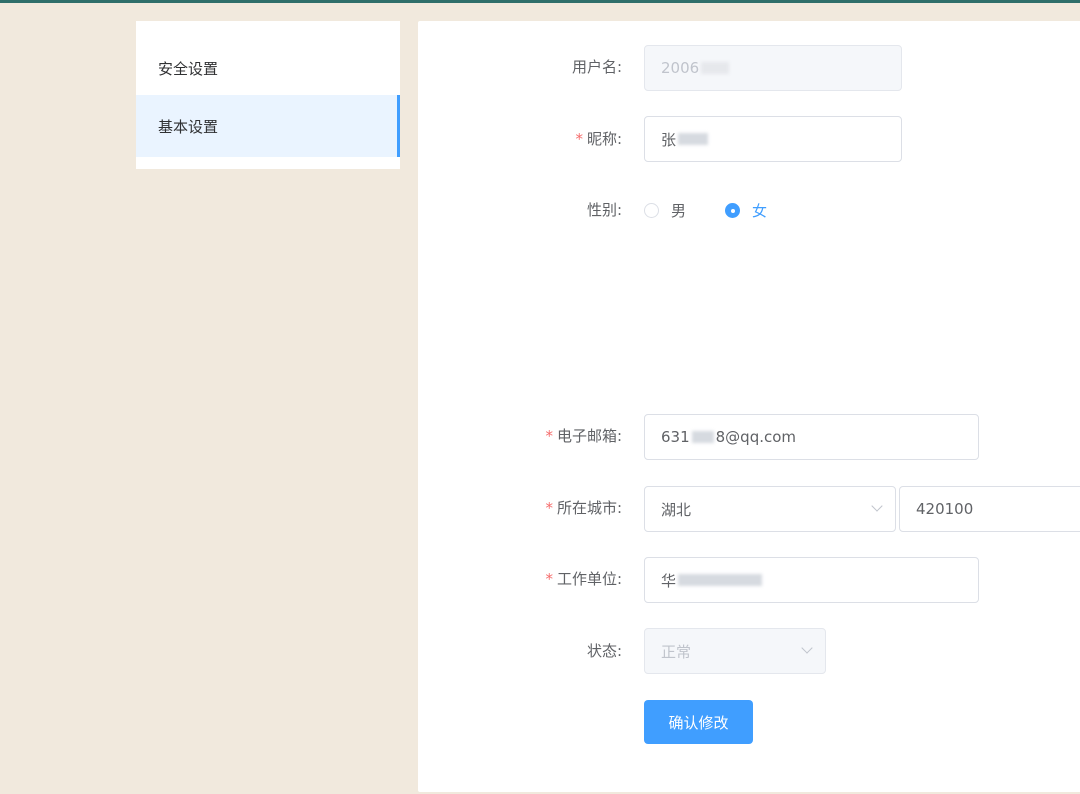  What do you see at coordinates (651, 210) in the screenshot?
I see `radio-icon` at bounding box center [651, 210].